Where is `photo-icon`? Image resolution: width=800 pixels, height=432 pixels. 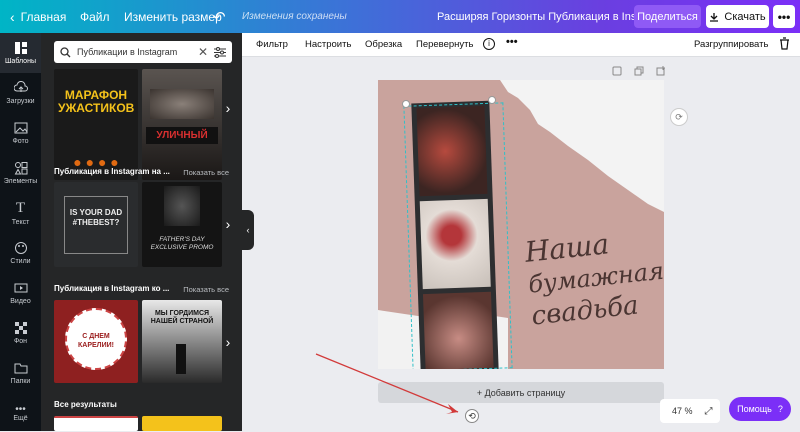
photo-icon is located at coordinates (20, 128).